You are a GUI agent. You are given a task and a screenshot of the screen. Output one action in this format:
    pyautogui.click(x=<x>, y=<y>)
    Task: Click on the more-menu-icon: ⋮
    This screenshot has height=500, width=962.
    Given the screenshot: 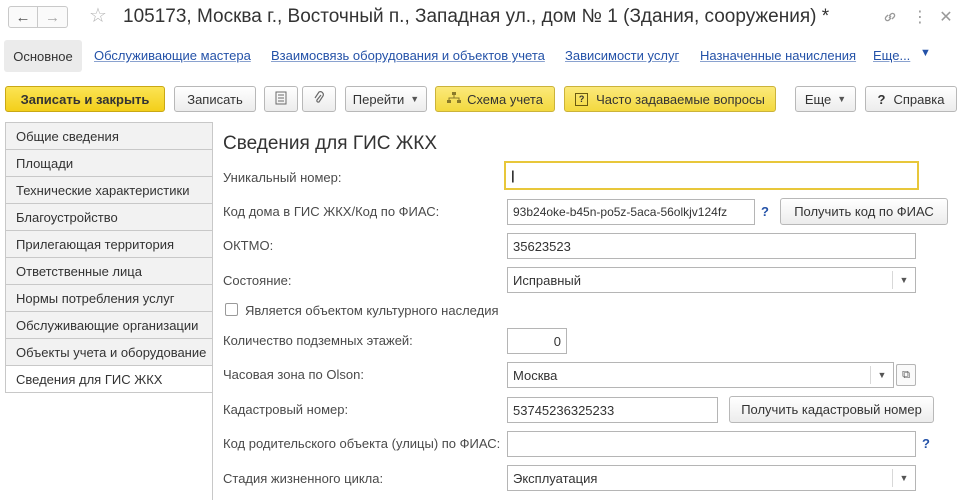 What is the action you would take?
    pyautogui.click(x=920, y=17)
    